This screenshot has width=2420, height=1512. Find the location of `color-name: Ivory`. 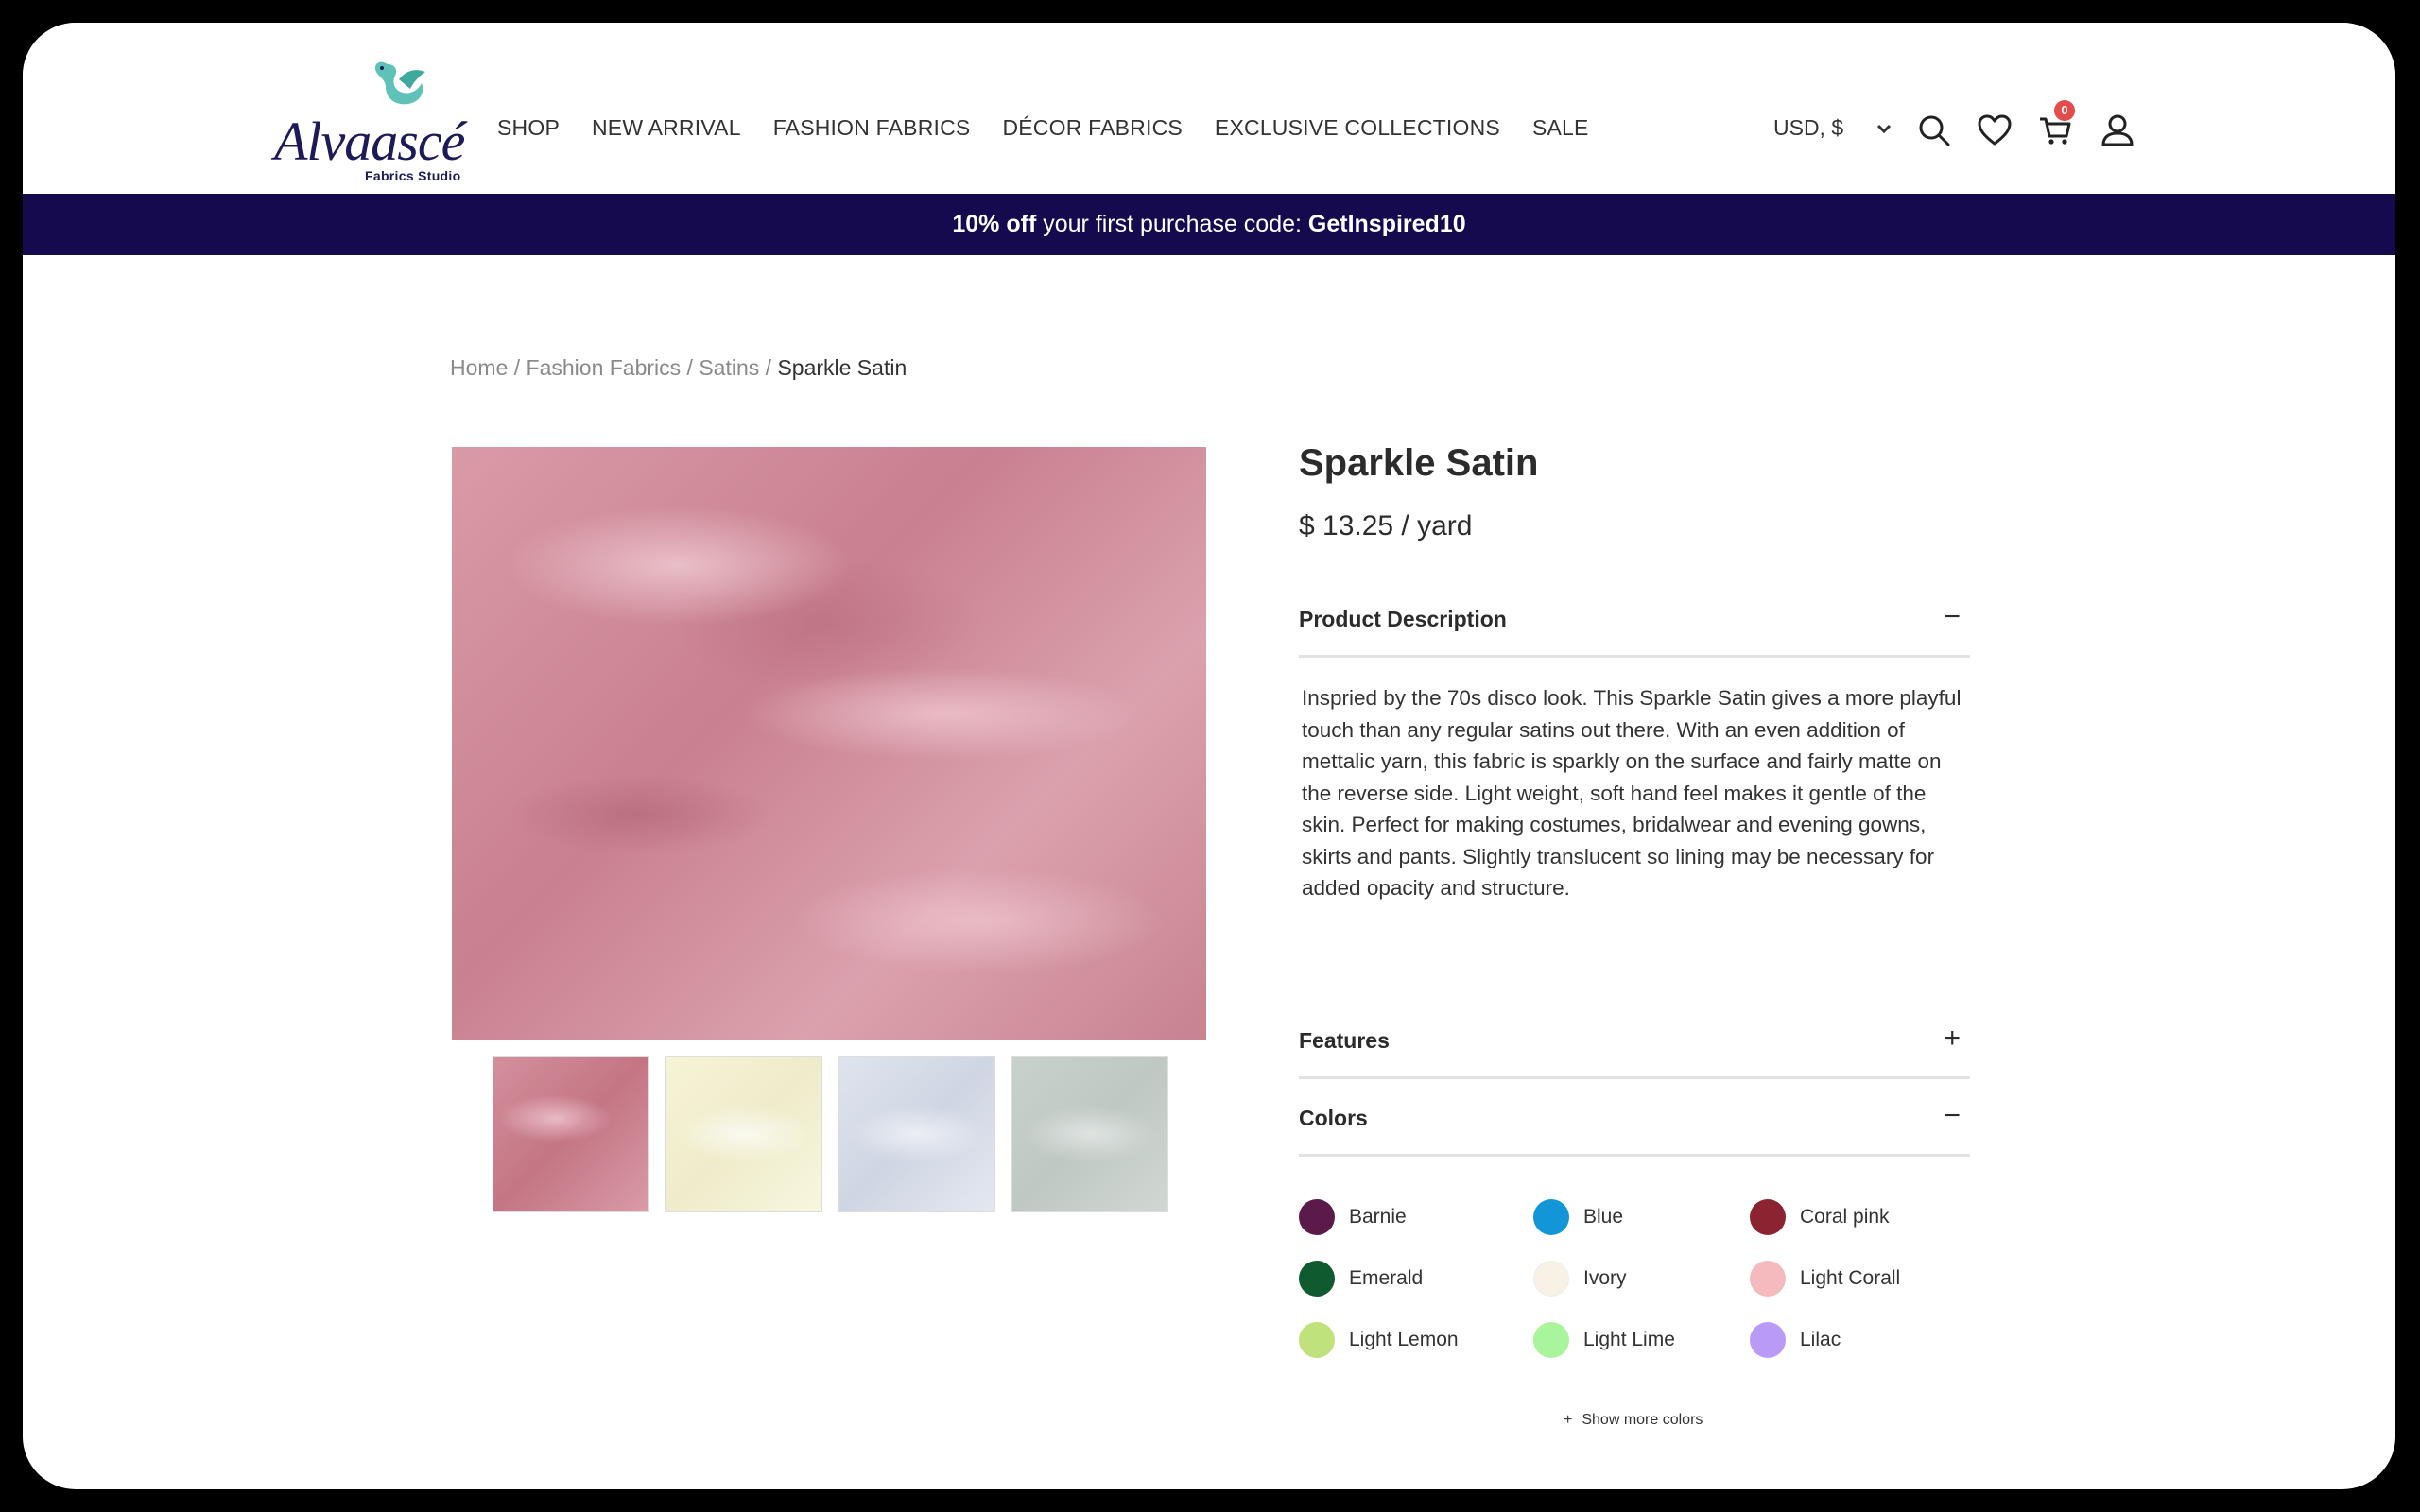

color-name: Ivory is located at coordinates (1605, 1278).